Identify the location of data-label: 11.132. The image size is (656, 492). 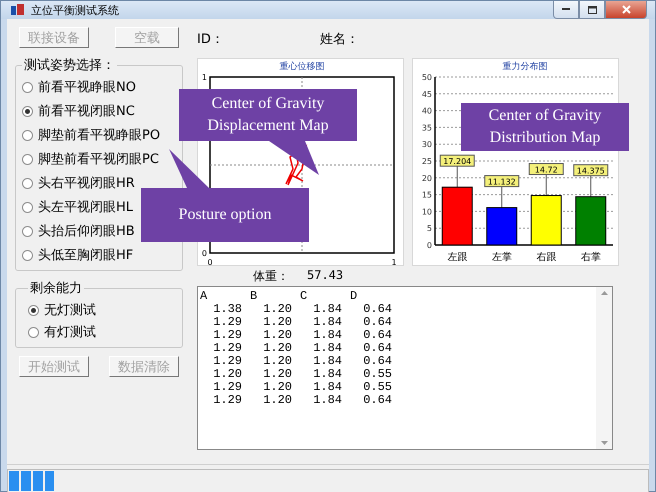
(502, 182).